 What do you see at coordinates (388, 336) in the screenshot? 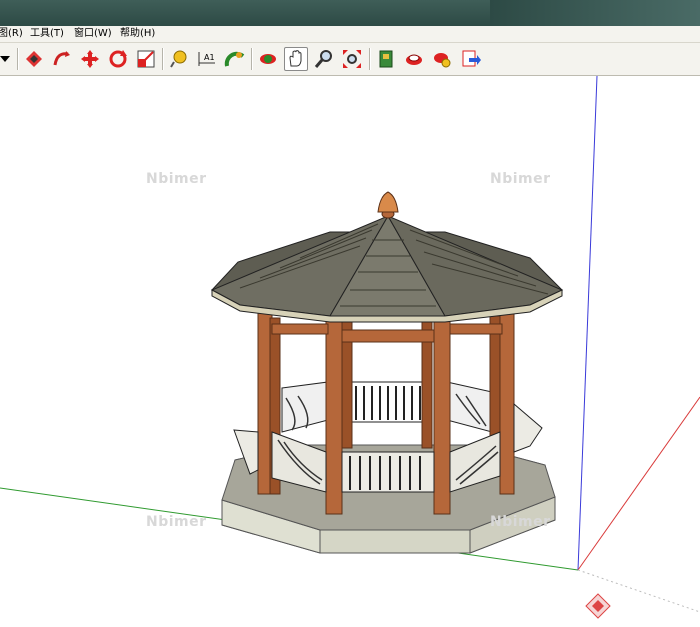
I see `beam-front` at bounding box center [388, 336].